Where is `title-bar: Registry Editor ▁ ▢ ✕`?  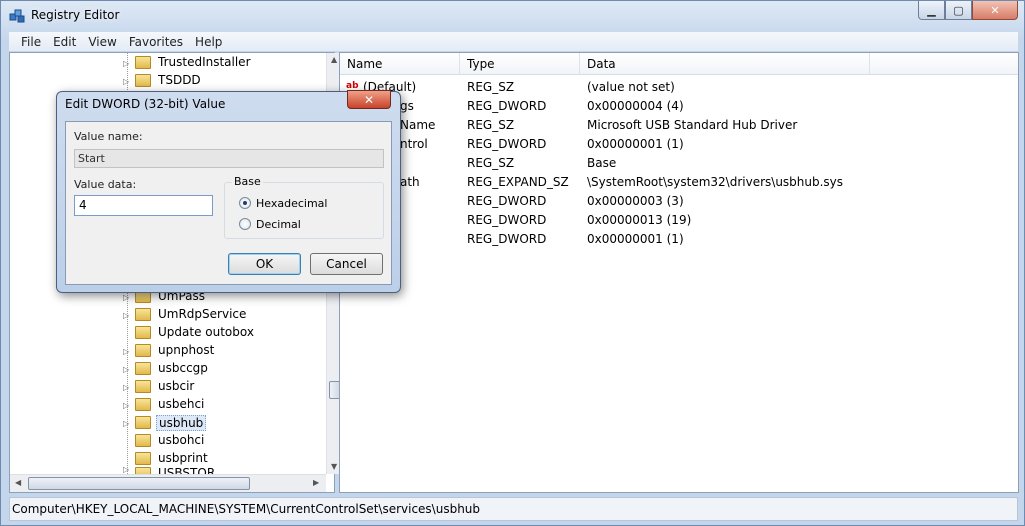
title-bar: Registry Editor ▁ ▢ ✕ is located at coordinates (512, 16).